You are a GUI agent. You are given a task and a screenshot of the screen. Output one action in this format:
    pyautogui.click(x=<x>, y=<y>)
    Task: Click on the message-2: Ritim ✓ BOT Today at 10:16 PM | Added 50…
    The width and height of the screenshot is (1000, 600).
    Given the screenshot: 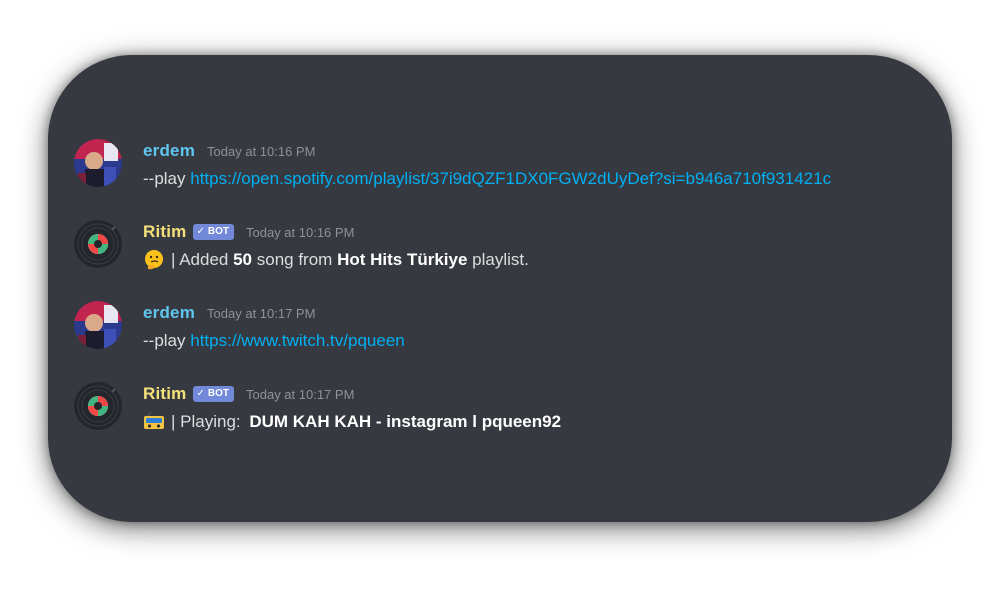 What is the action you would take?
    pyautogui.click(x=504, y=250)
    